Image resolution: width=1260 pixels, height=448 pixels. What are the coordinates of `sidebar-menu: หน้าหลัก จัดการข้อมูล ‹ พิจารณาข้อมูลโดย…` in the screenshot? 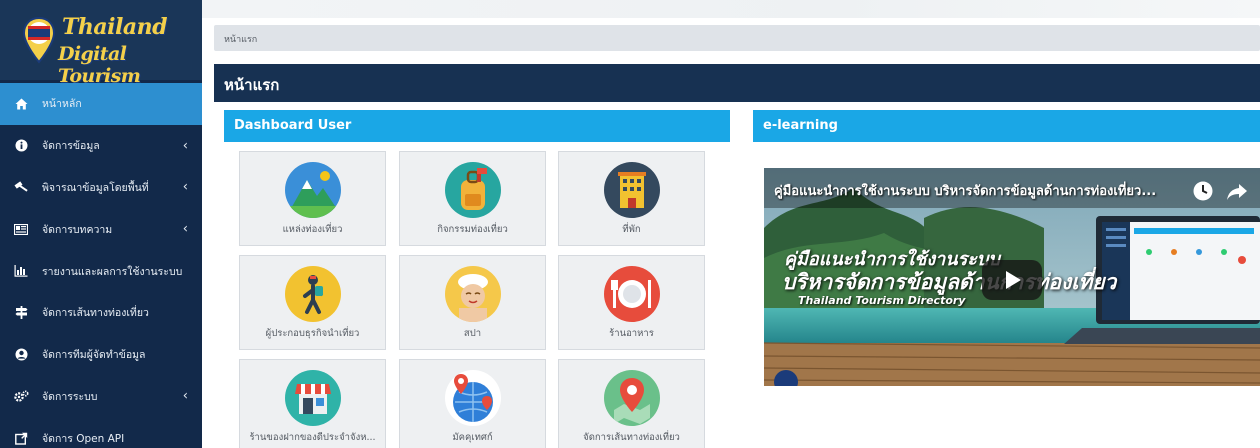 It's located at (101, 265).